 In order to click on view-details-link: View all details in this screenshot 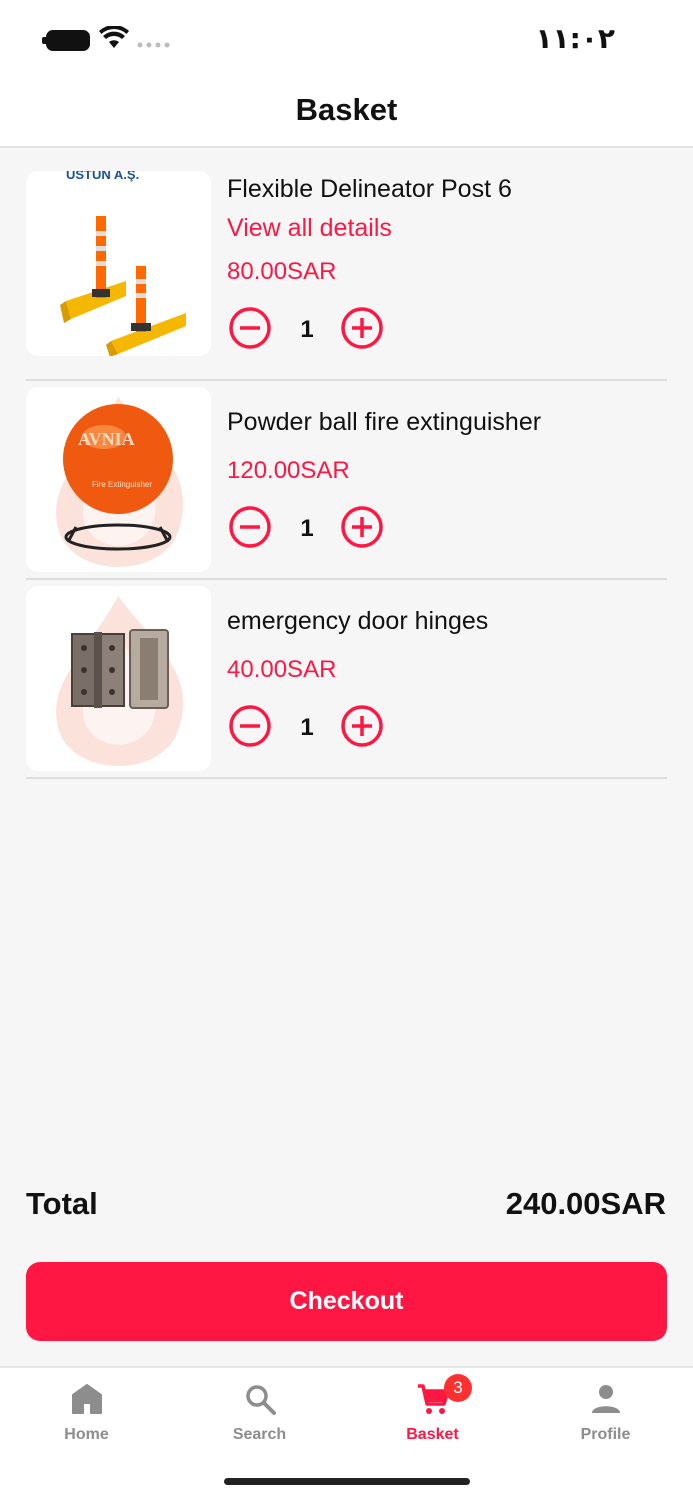, I will do `click(309, 228)`.